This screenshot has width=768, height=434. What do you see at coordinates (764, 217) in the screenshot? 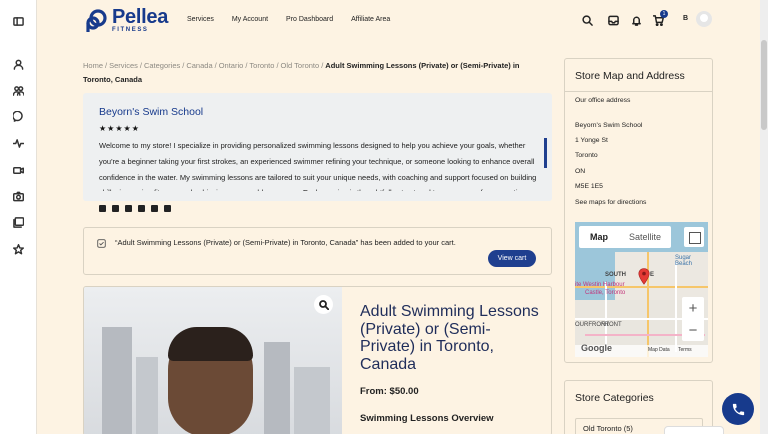
I see `page-scrollbar` at bounding box center [764, 217].